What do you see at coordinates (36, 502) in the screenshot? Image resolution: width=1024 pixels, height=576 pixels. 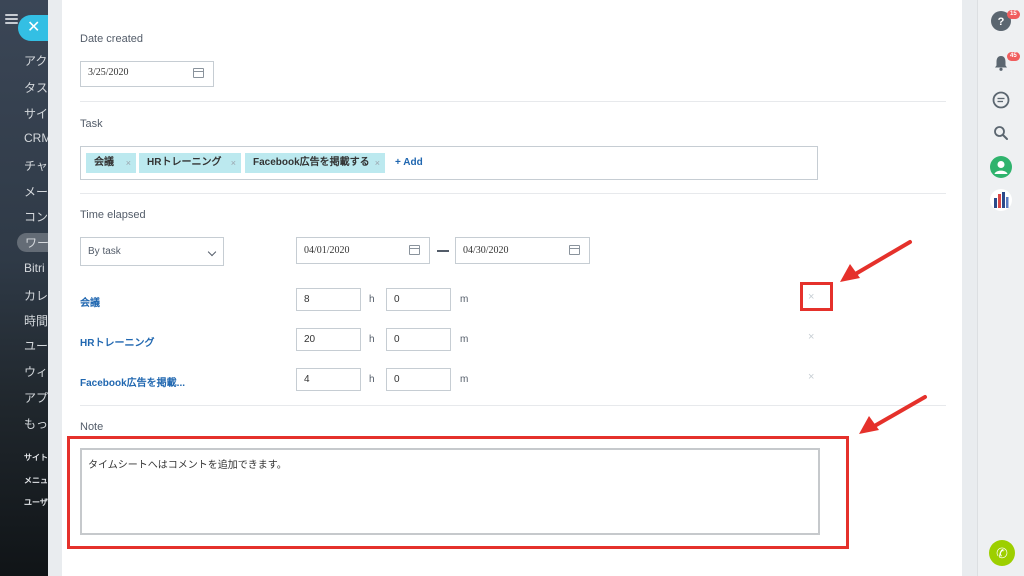 I see `nav-small-item-3: ユーザ` at bounding box center [36, 502].